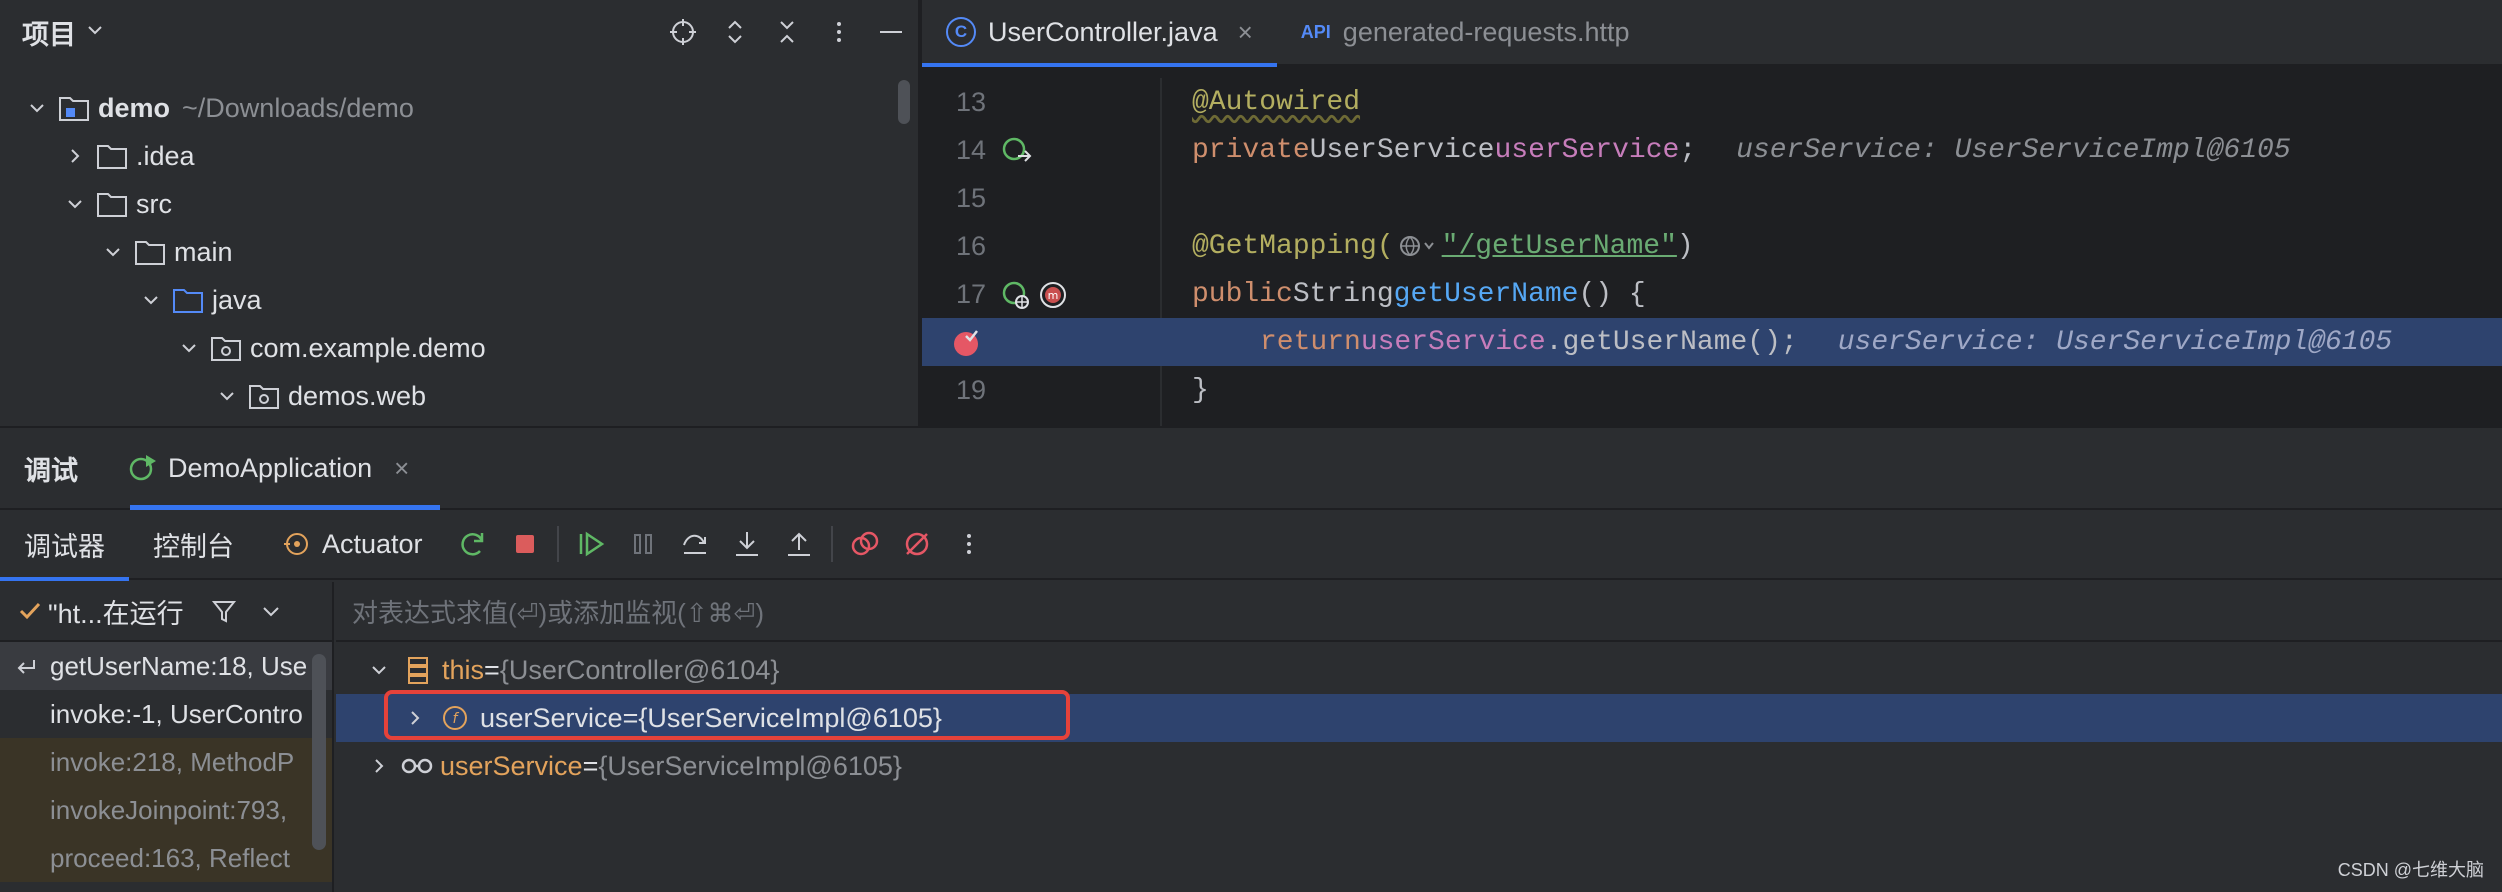  I want to click on tree-item-idea: .idea, so click(450, 156).